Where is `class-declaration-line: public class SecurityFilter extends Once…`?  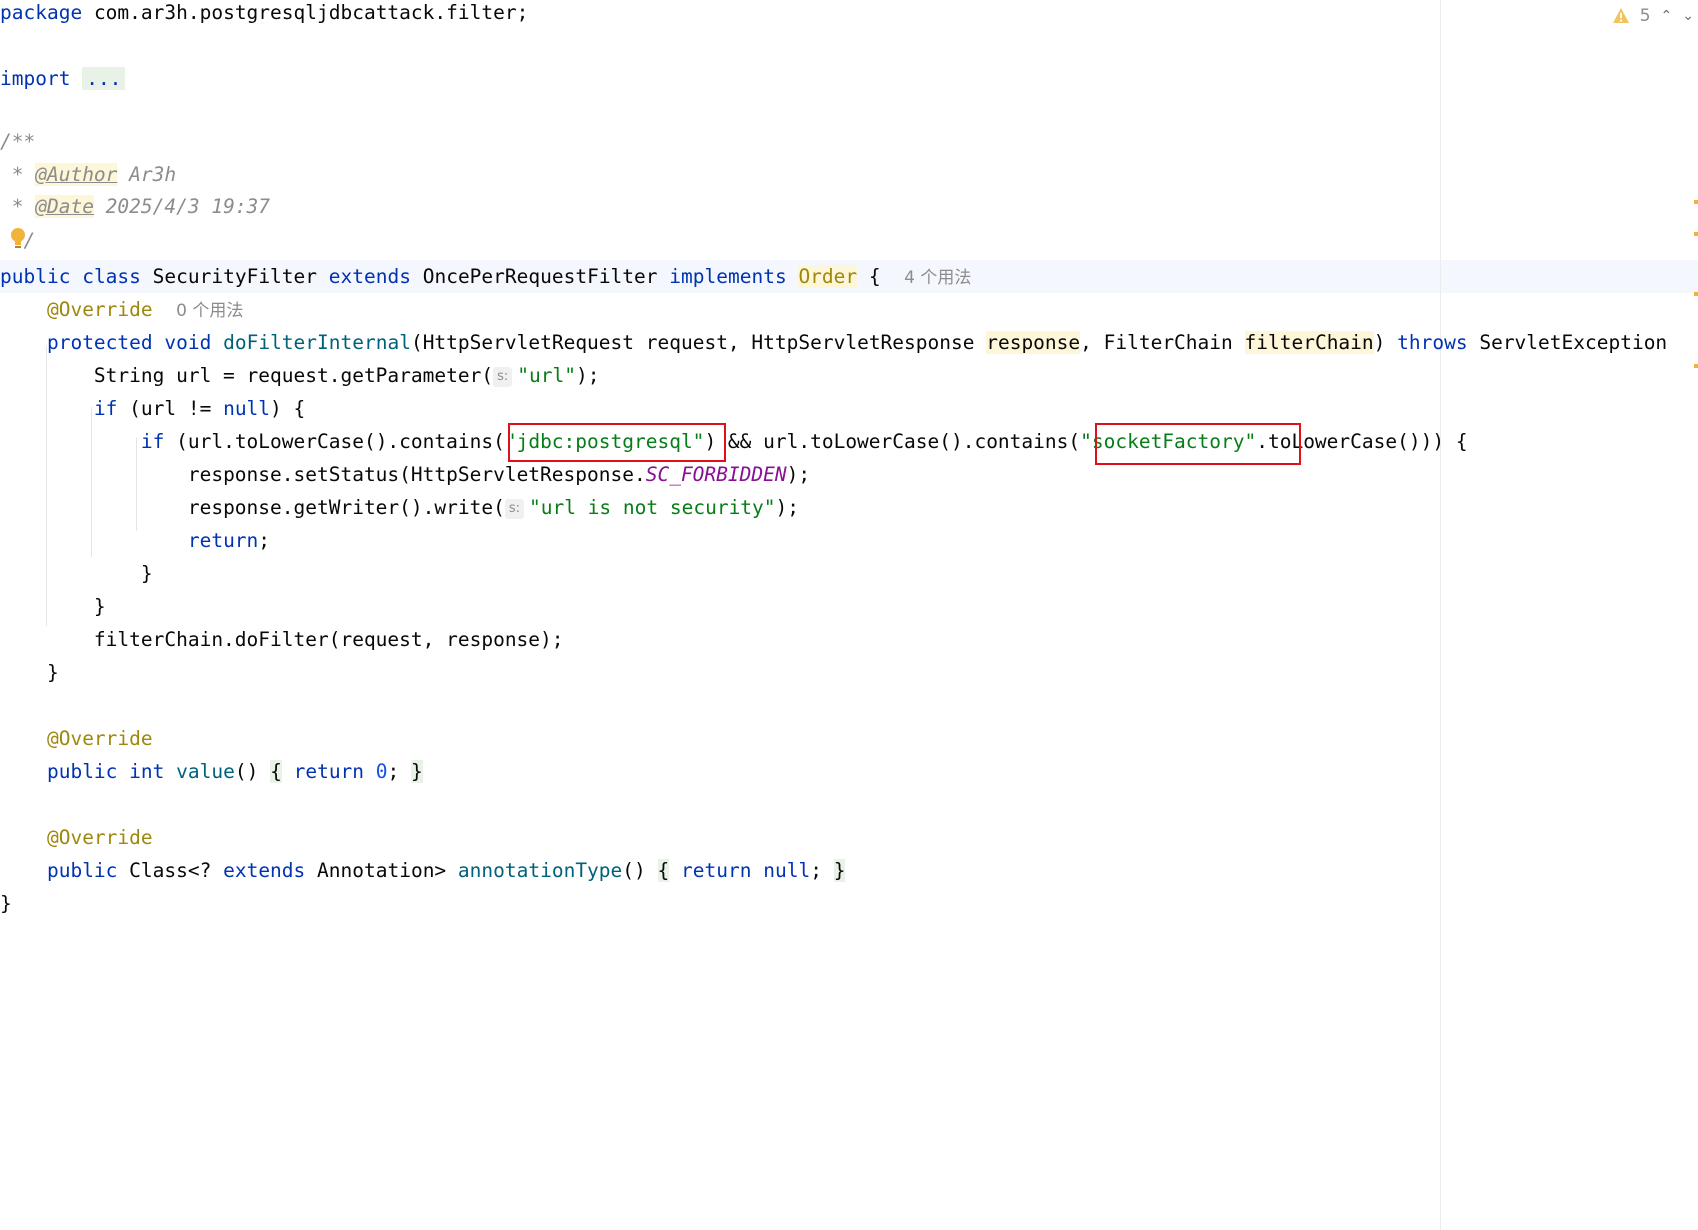 class-declaration-line: public class SecurityFilter extends Once… is located at coordinates (486, 276).